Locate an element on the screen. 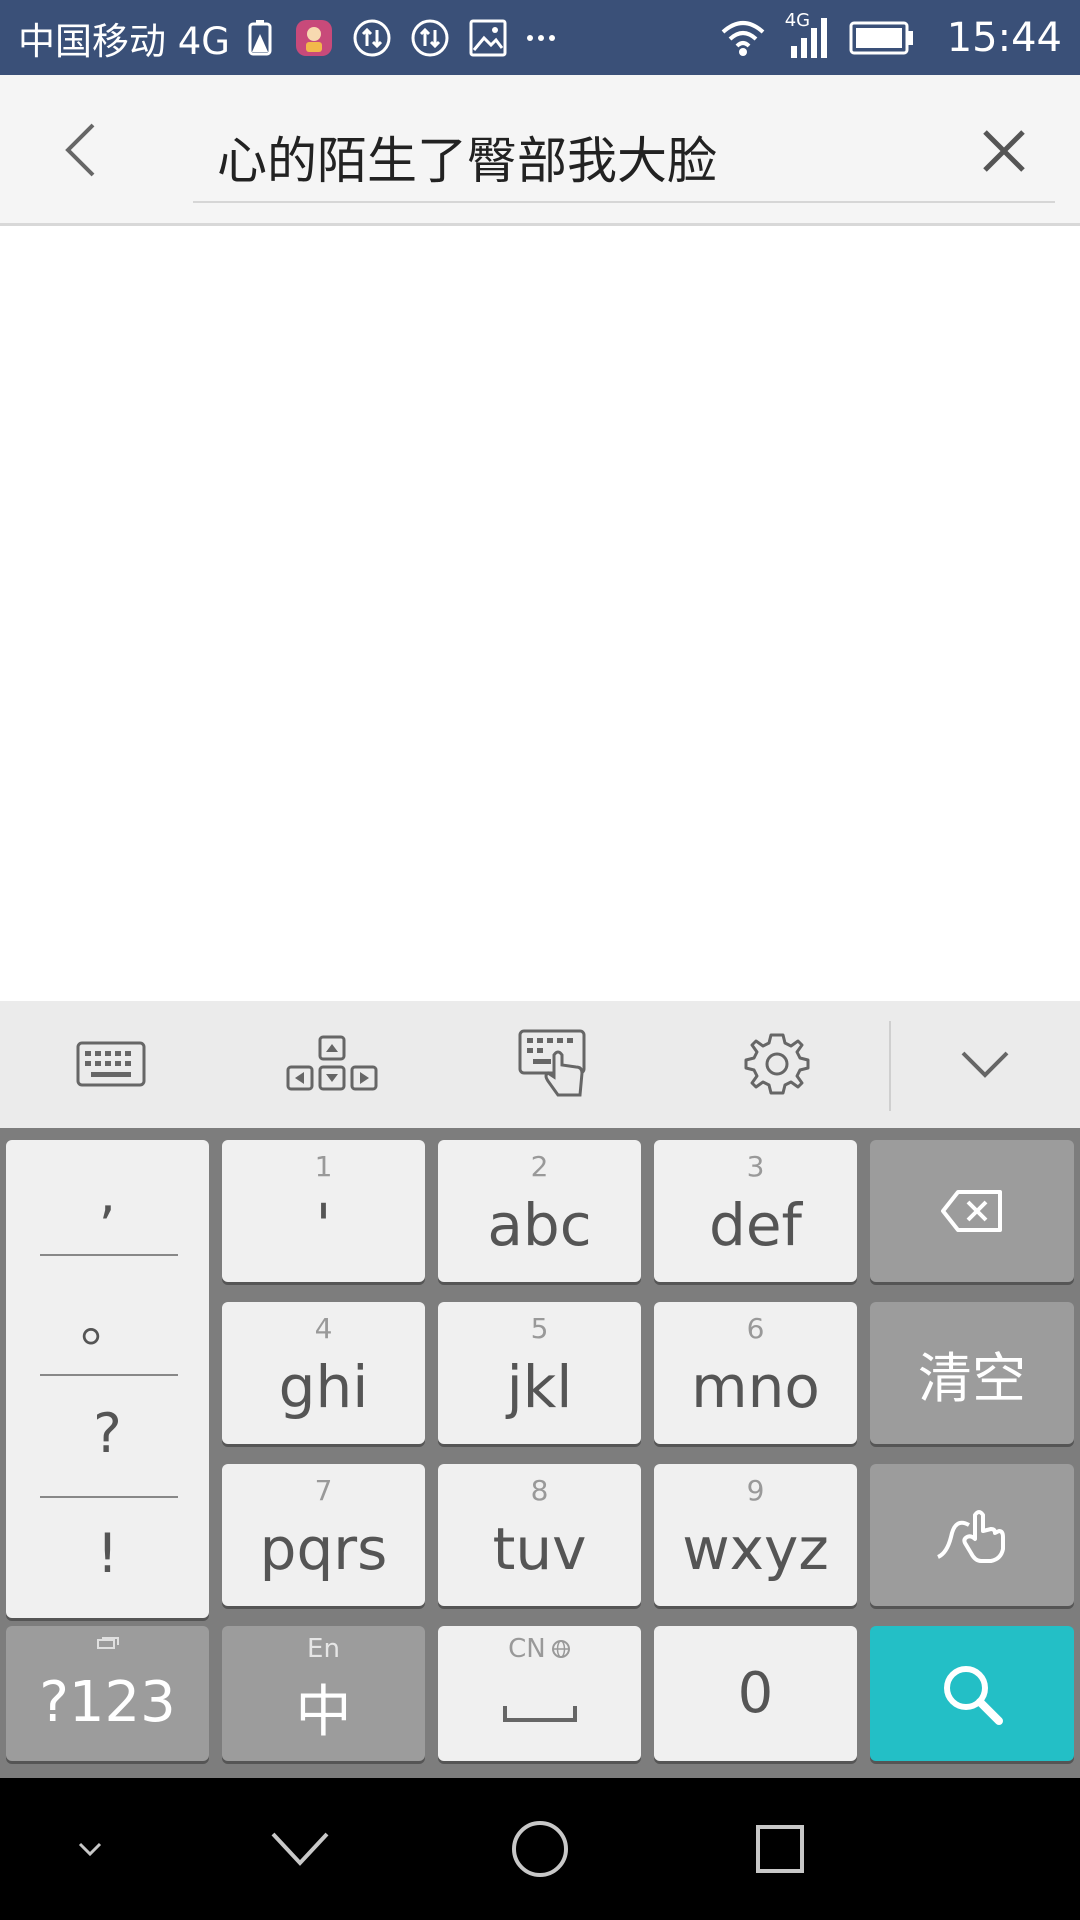 The height and width of the screenshot is (1920, 1080). key-number: 1 is located at coordinates (323, 1166).